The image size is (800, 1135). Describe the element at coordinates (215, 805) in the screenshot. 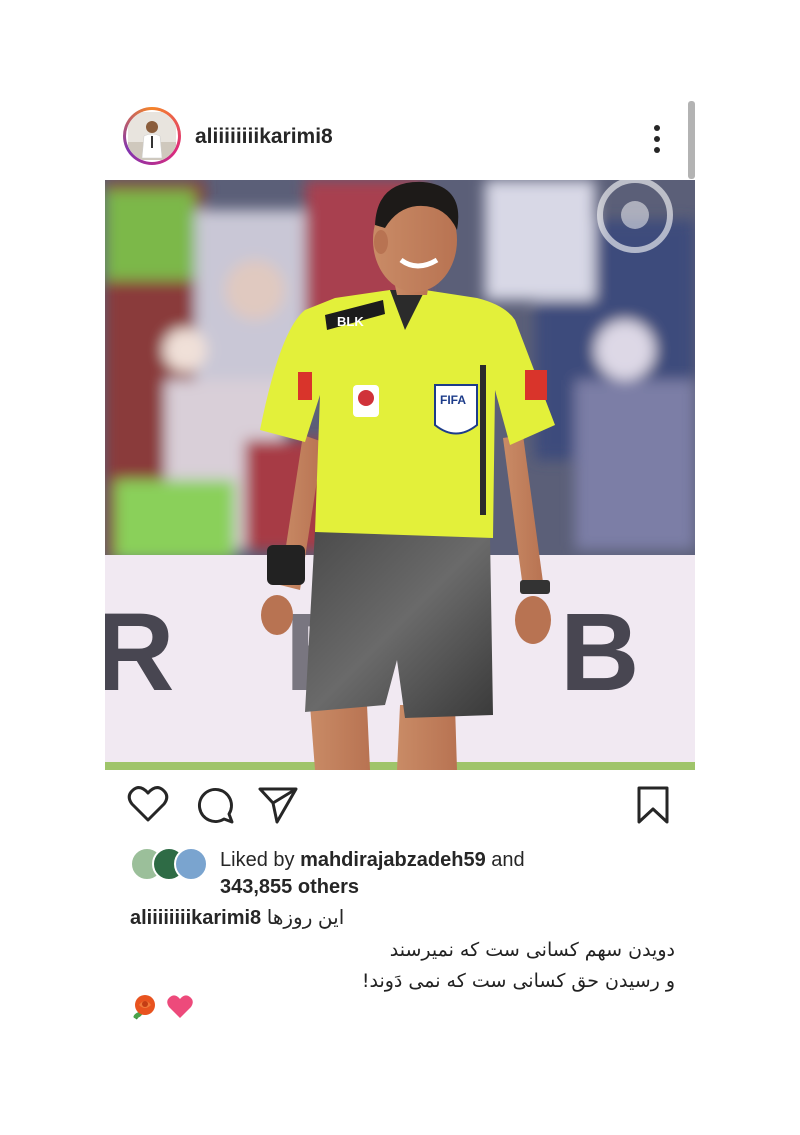

I see `comment-icon` at that location.